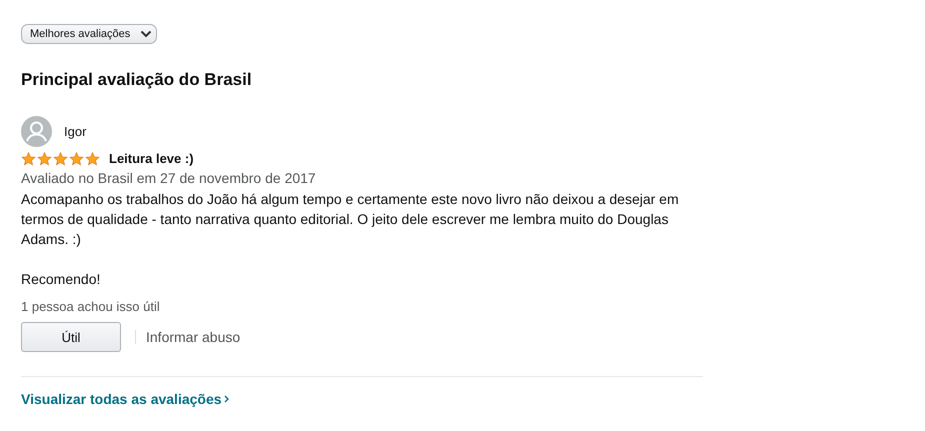 The image size is (925, 431). Describe the element at coordinates (146, 34) in the screenshot. I see `chevron-down-icon` at that location.